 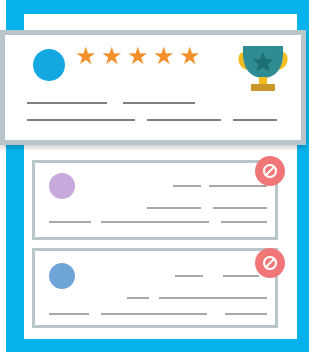 I want to click on frame-top-edge, so click(x=157, y=7).